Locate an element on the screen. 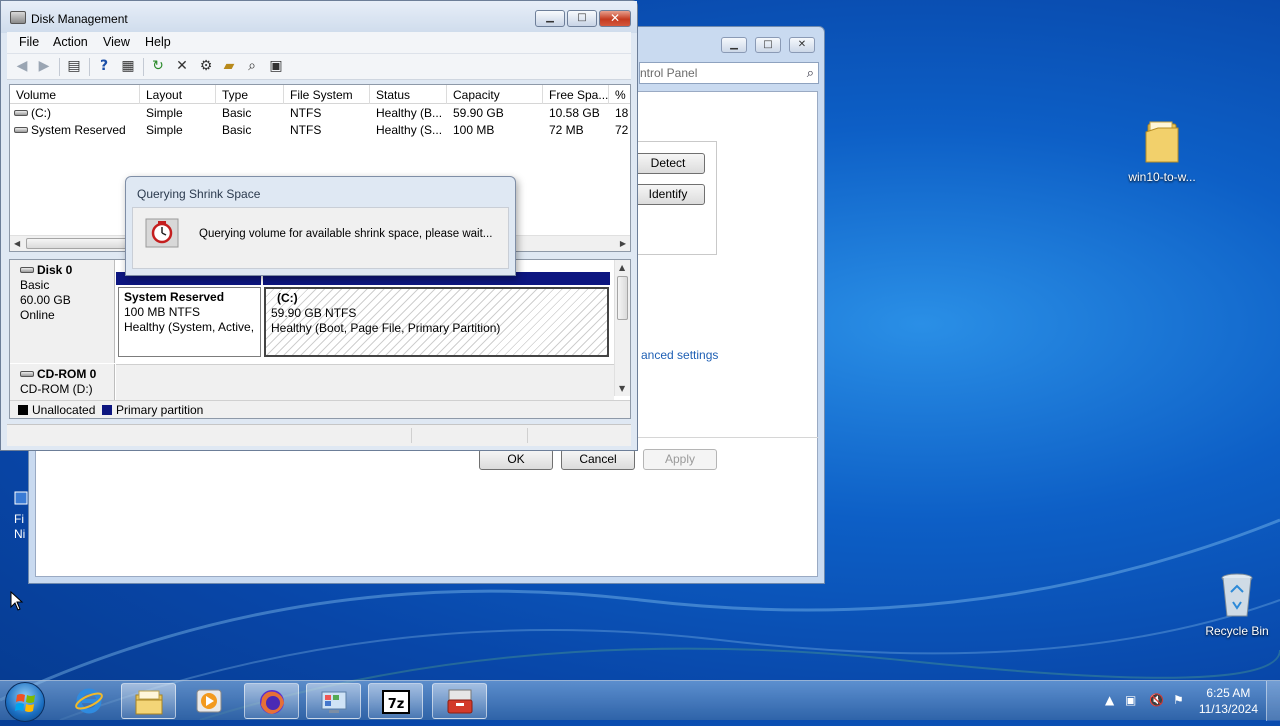 The image size is (1280, 726). drive-icon is located at coordinates (21, 130).